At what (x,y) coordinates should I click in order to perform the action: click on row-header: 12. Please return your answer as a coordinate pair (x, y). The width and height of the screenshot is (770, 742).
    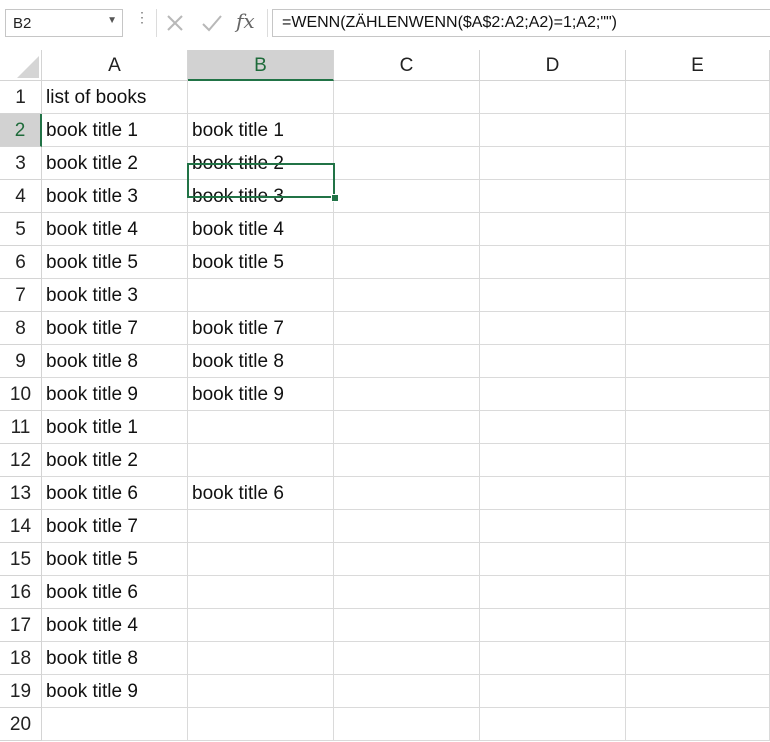
    Looking at the image, I should click on (21, 460).